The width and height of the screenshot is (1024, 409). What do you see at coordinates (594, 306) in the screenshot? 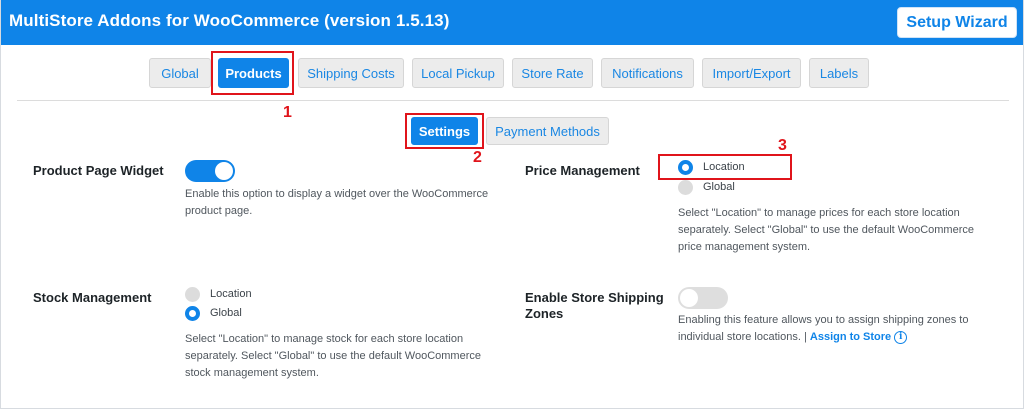
I see `store-shipping-zones-label: Enable Store Shipping Zones` at bounding box center [594, 306].